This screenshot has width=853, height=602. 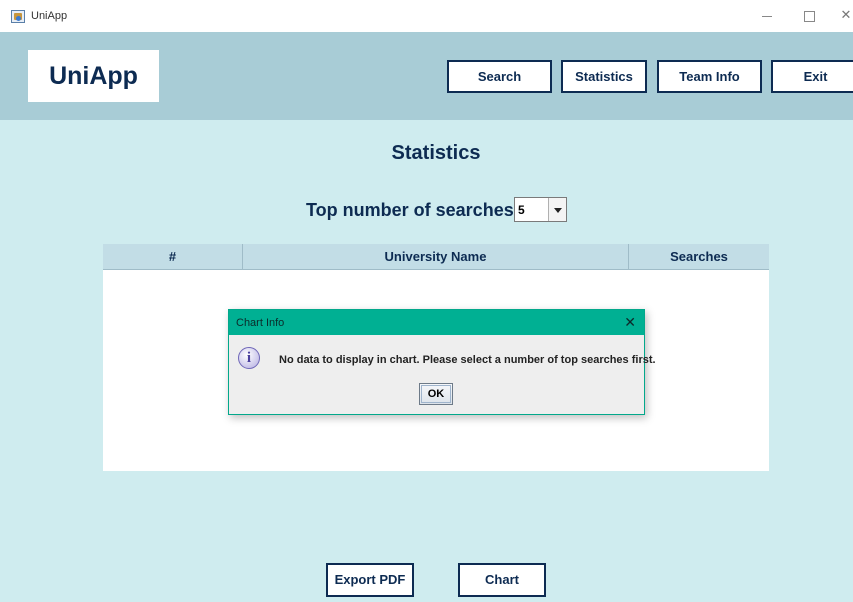 I want to click on table-header: # University Name Searches, so click(x=436, y=257).